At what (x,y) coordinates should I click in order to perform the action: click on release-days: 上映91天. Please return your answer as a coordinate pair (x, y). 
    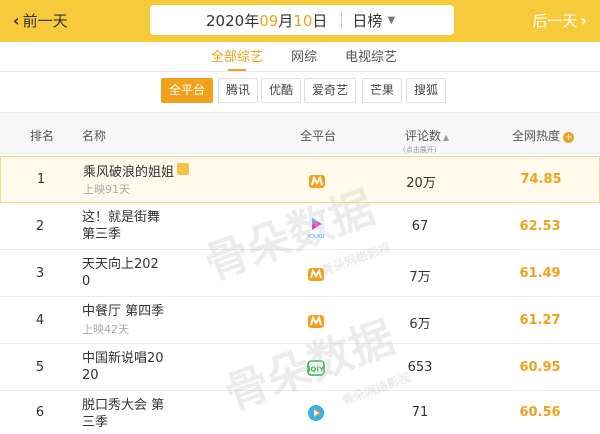
    Looking at the image, I should click on (106, 189).